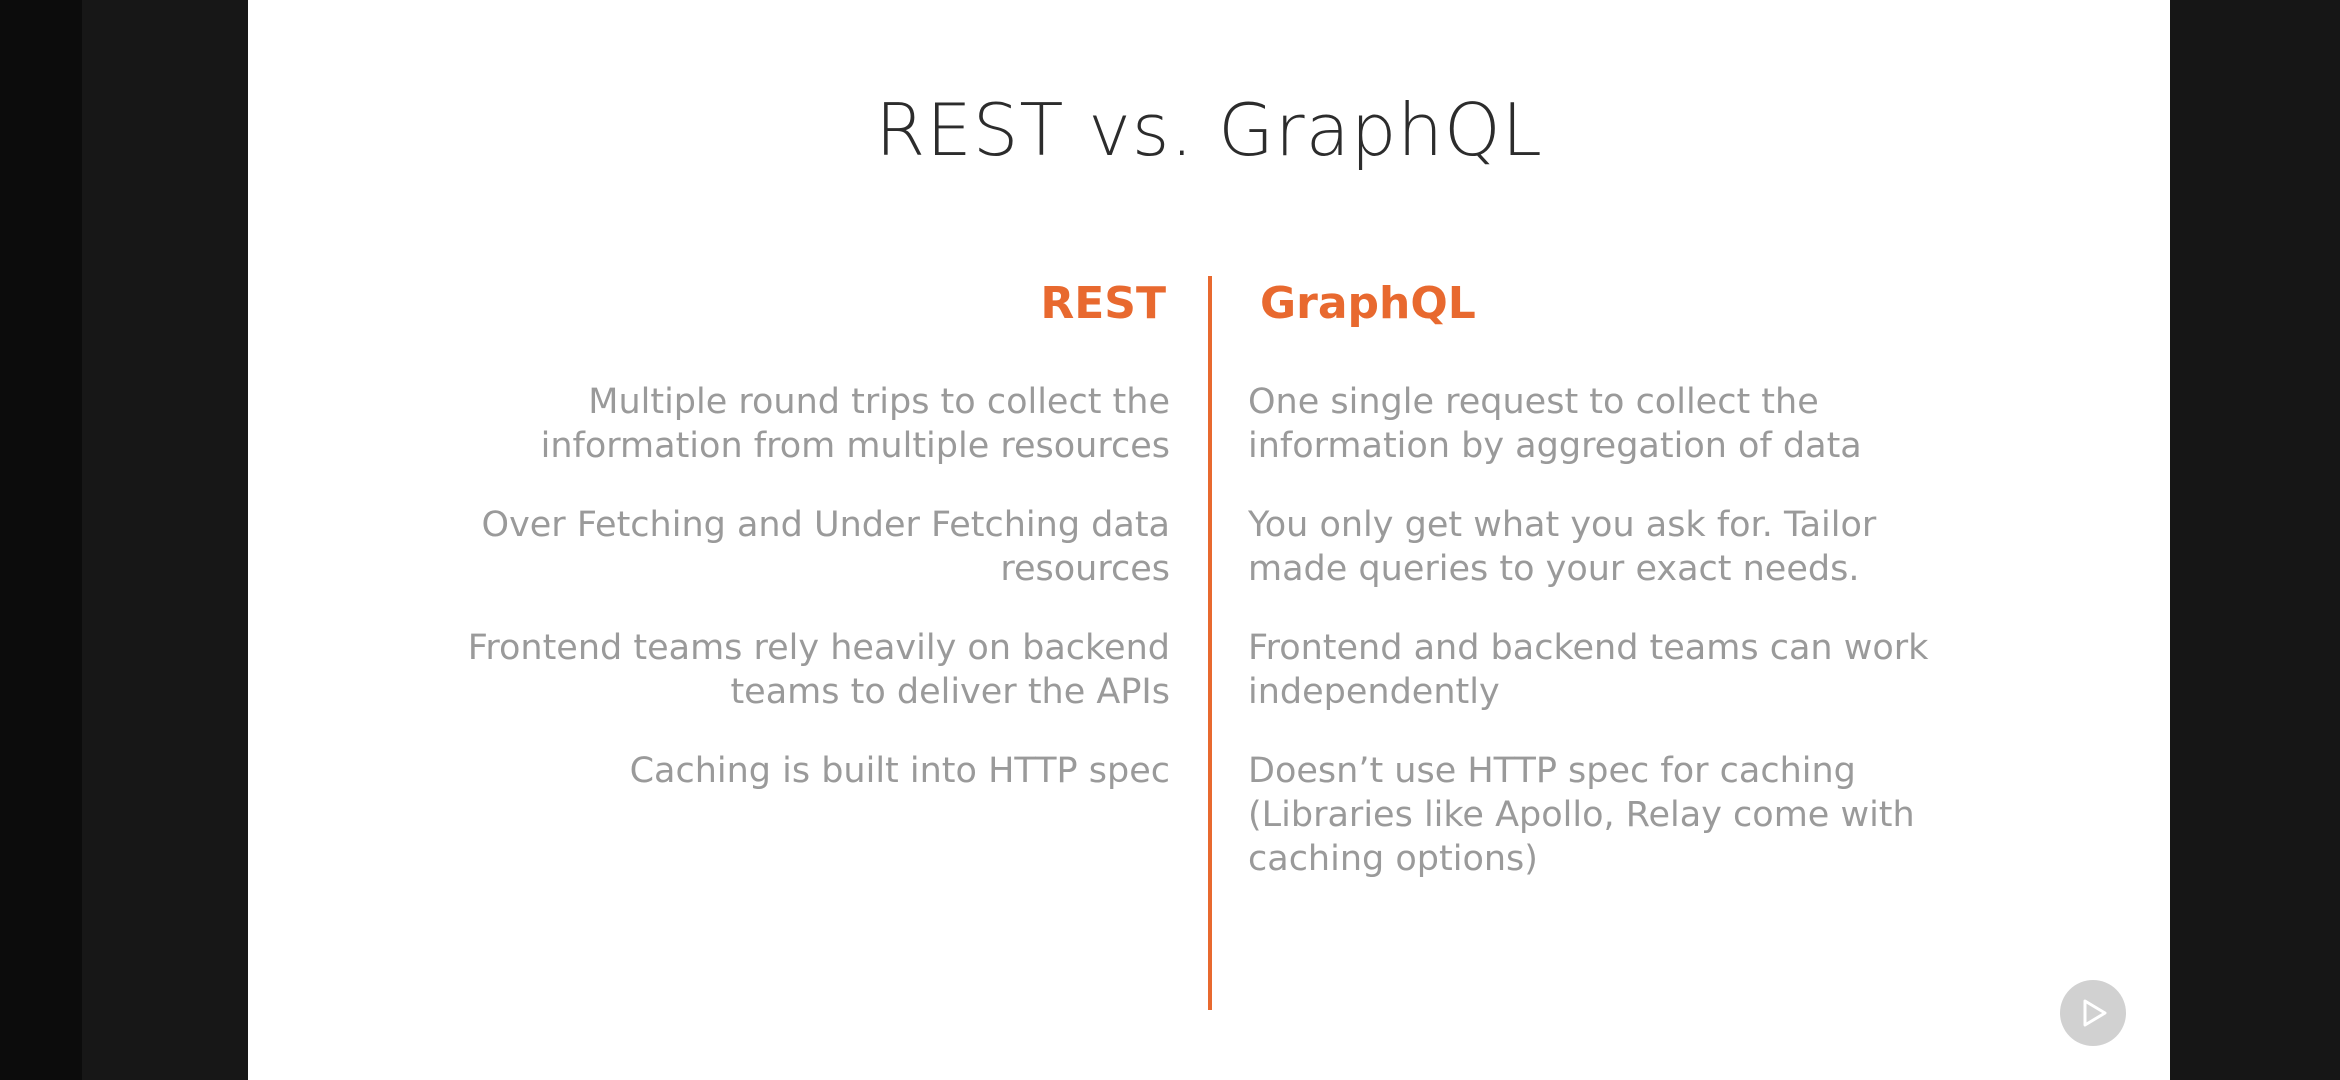 This screenshot has height=1080, width=2340. I want to click on slide-title: REST vs. GraphQL, so click(1209, 130).